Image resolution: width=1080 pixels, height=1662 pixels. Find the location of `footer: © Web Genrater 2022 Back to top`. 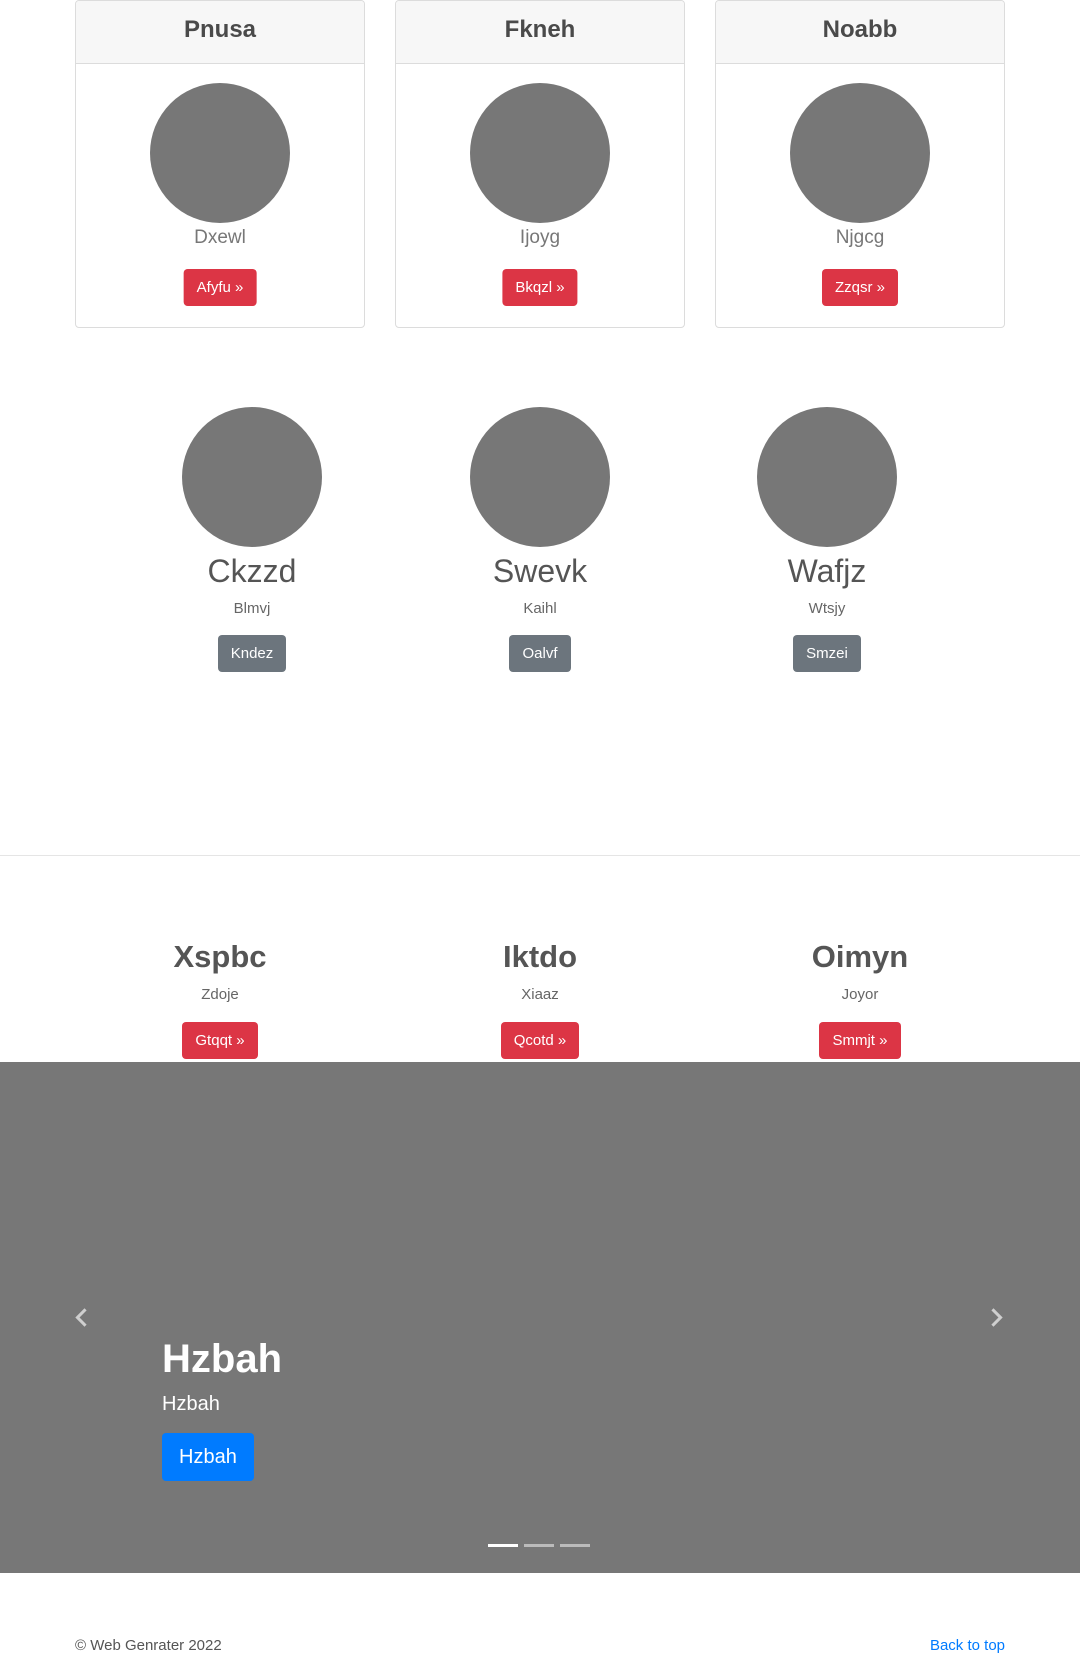

footer: © Web Genrater 2022 Back to top is located at coordinates (540, 1649).